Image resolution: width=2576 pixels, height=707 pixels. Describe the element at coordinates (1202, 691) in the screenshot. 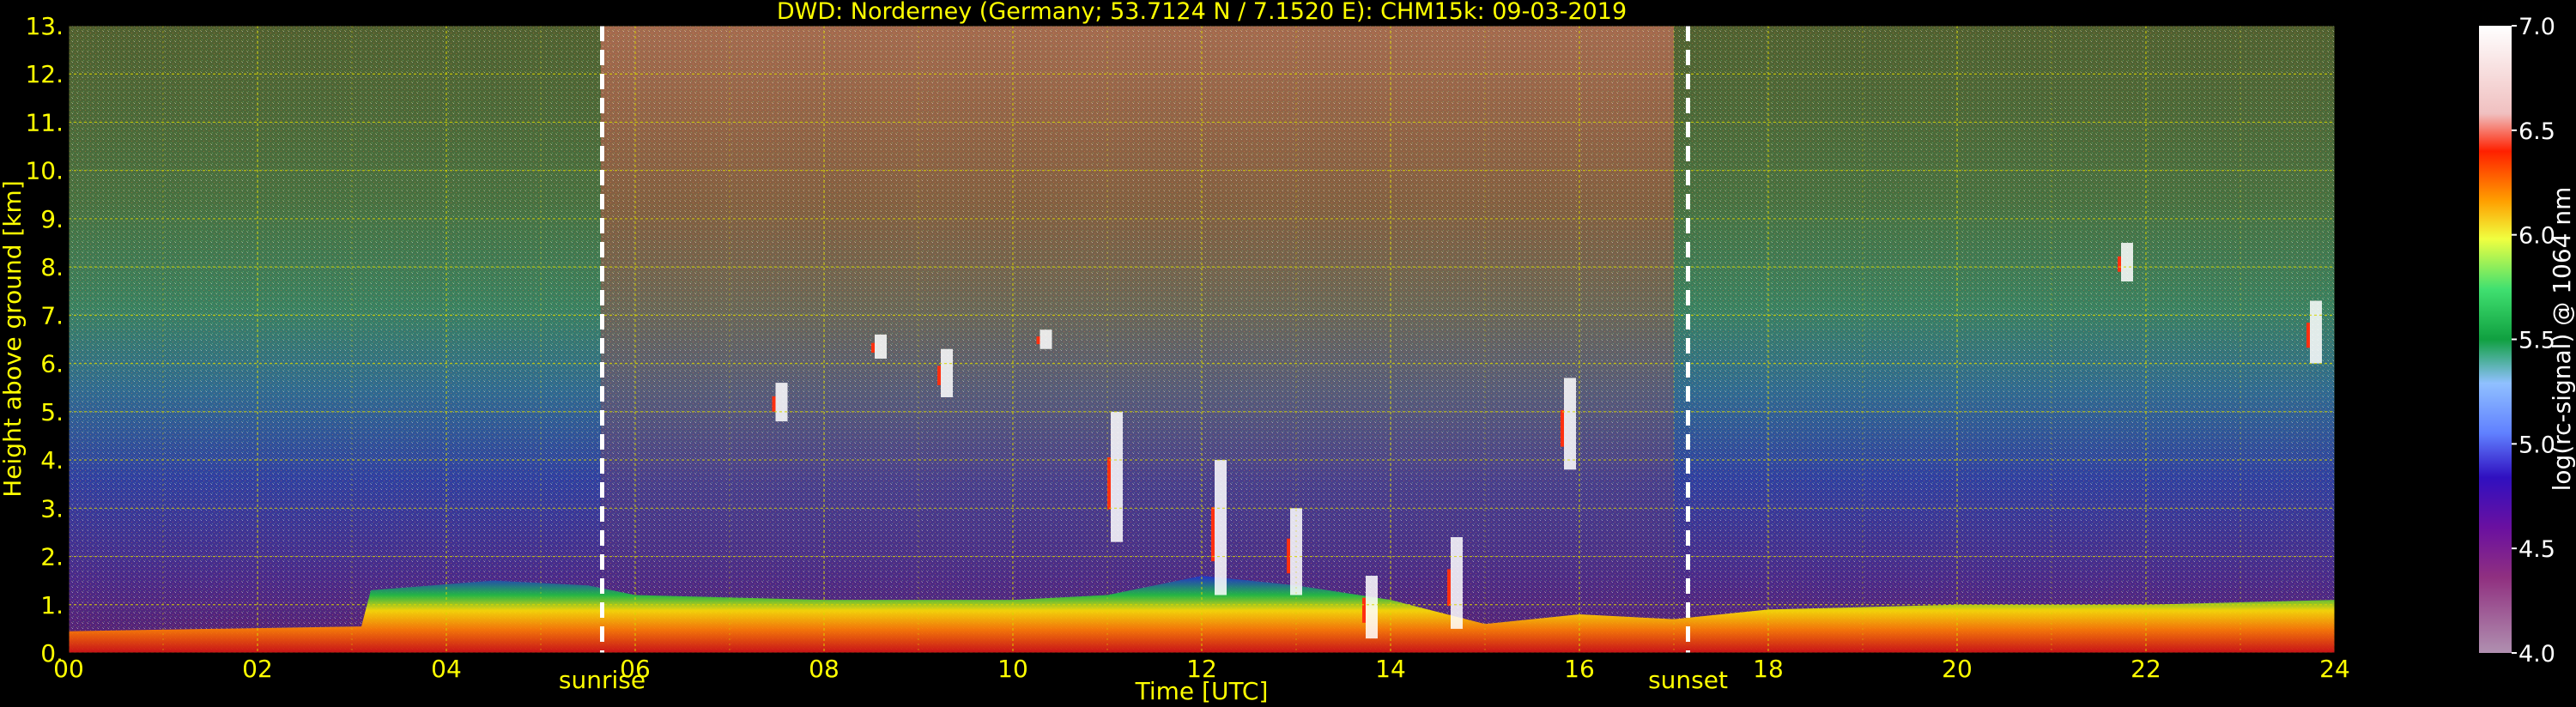

I see `x-axis-label: Time [UTC]` at that location.